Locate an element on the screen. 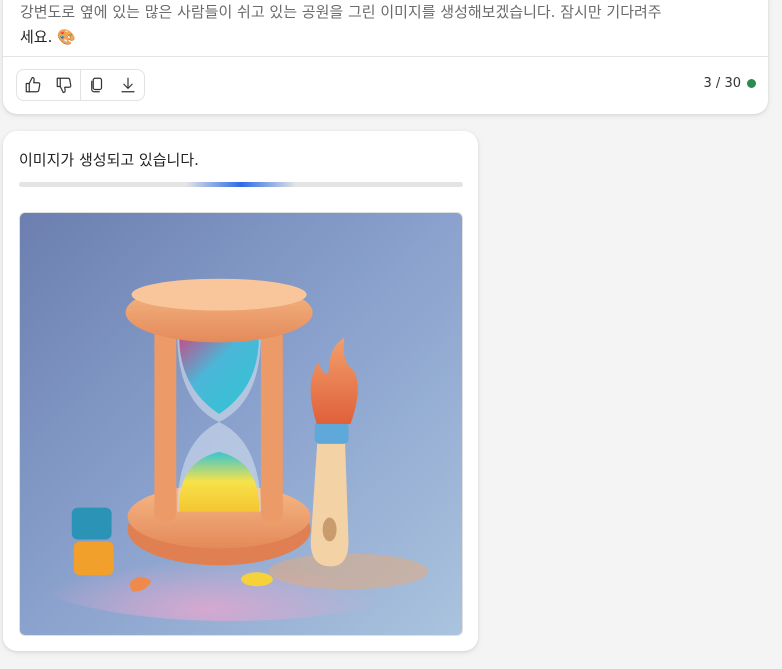  download-icon is located at coordinates (128, 85).